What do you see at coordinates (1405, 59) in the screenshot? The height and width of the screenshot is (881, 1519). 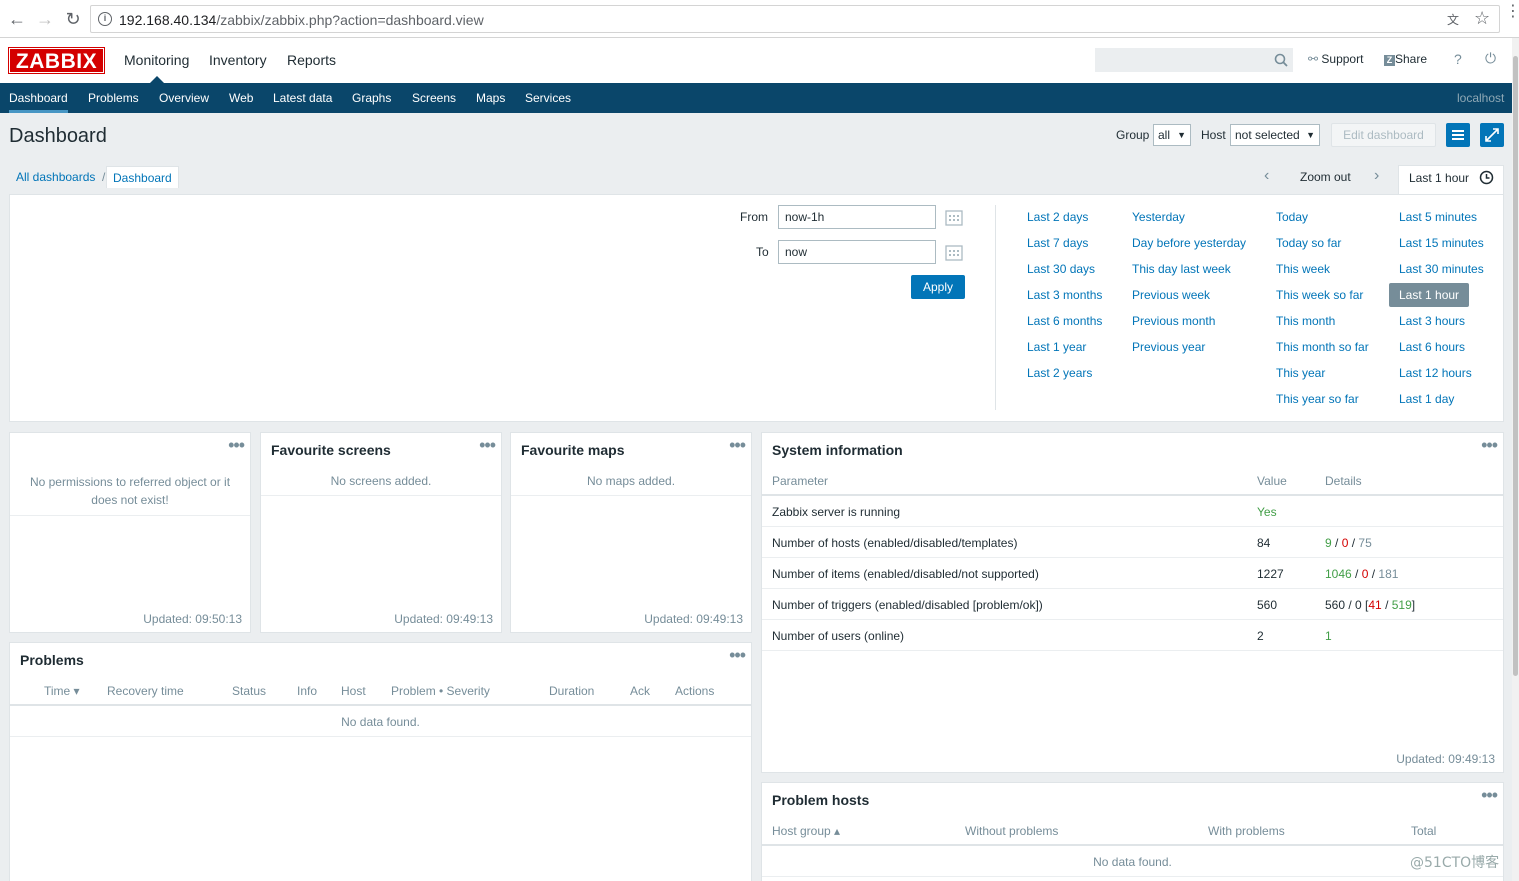 I see `share-link: Z Share` at bounding box center [1405, 59].